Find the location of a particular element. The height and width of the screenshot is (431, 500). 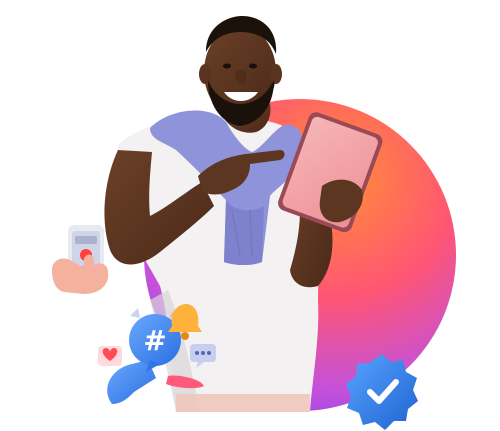

phone-with-hand-icon is located at coordinates (80, 259).